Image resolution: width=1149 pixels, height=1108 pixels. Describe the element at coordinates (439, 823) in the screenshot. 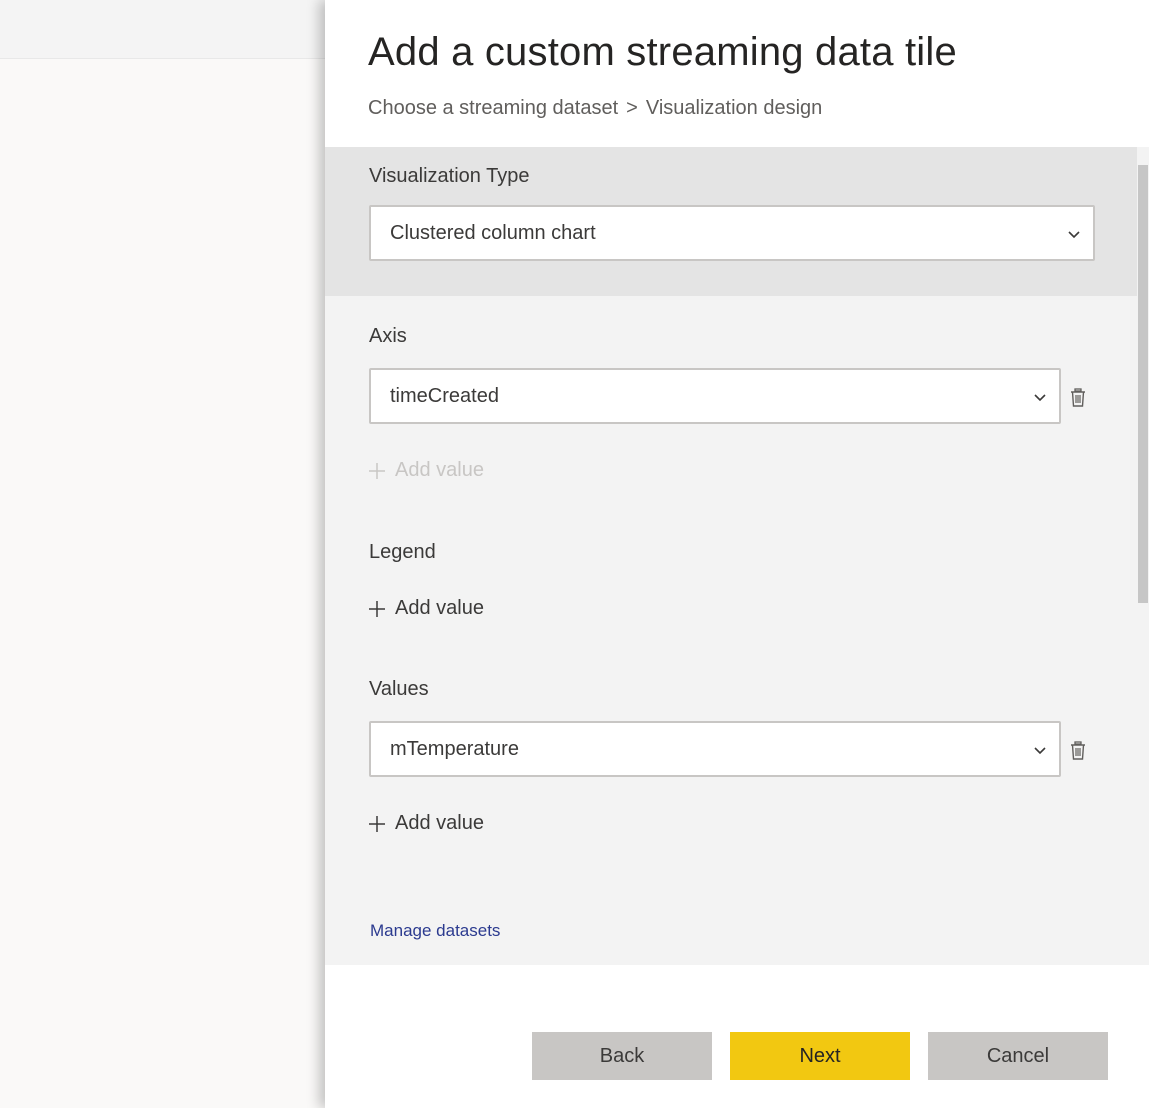

I see `values-add-value-label: Add value` at that location.